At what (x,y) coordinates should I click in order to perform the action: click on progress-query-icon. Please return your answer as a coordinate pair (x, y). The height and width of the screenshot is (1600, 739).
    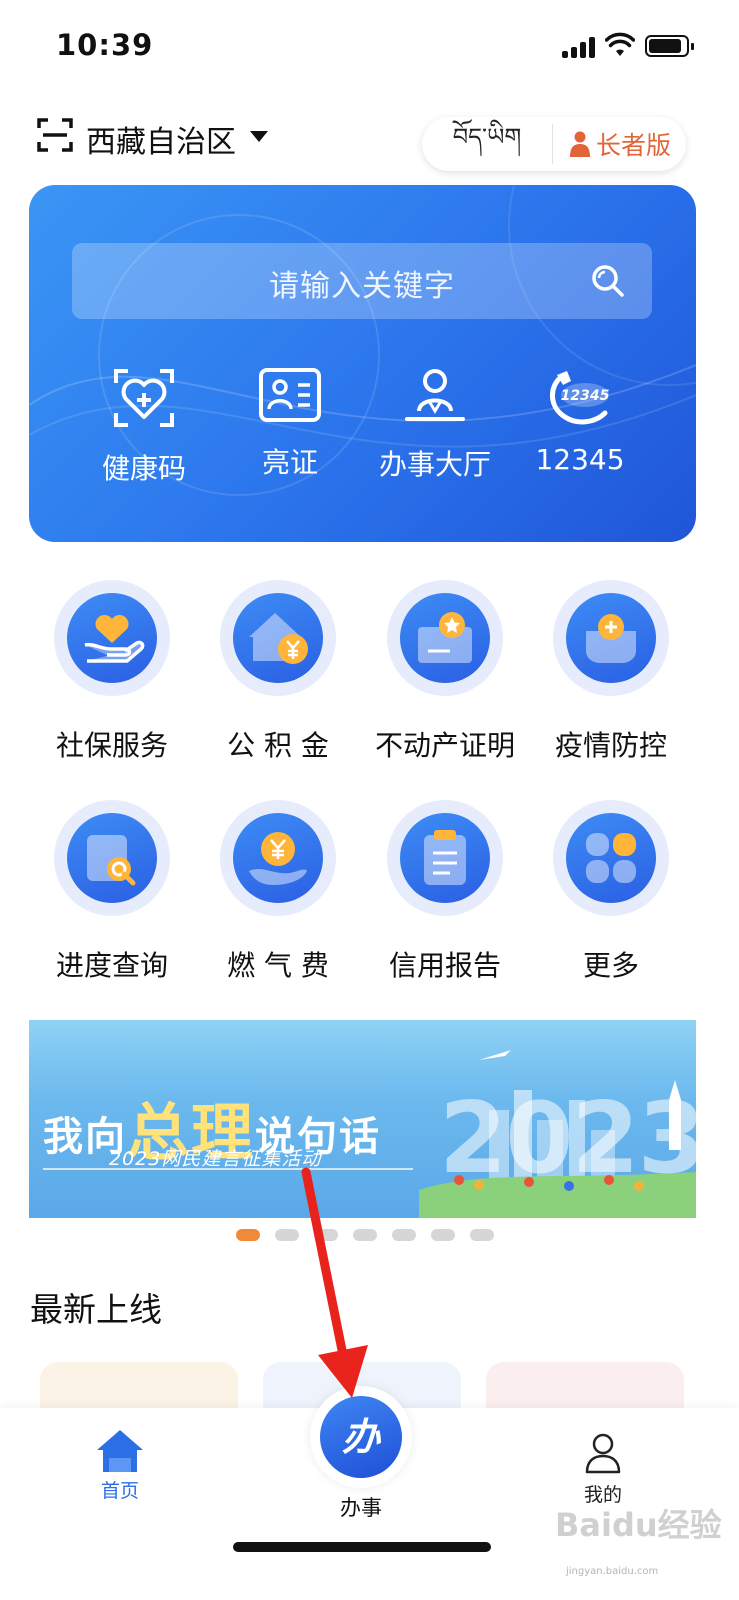
    Looking at the image, I should click on (111, 860).